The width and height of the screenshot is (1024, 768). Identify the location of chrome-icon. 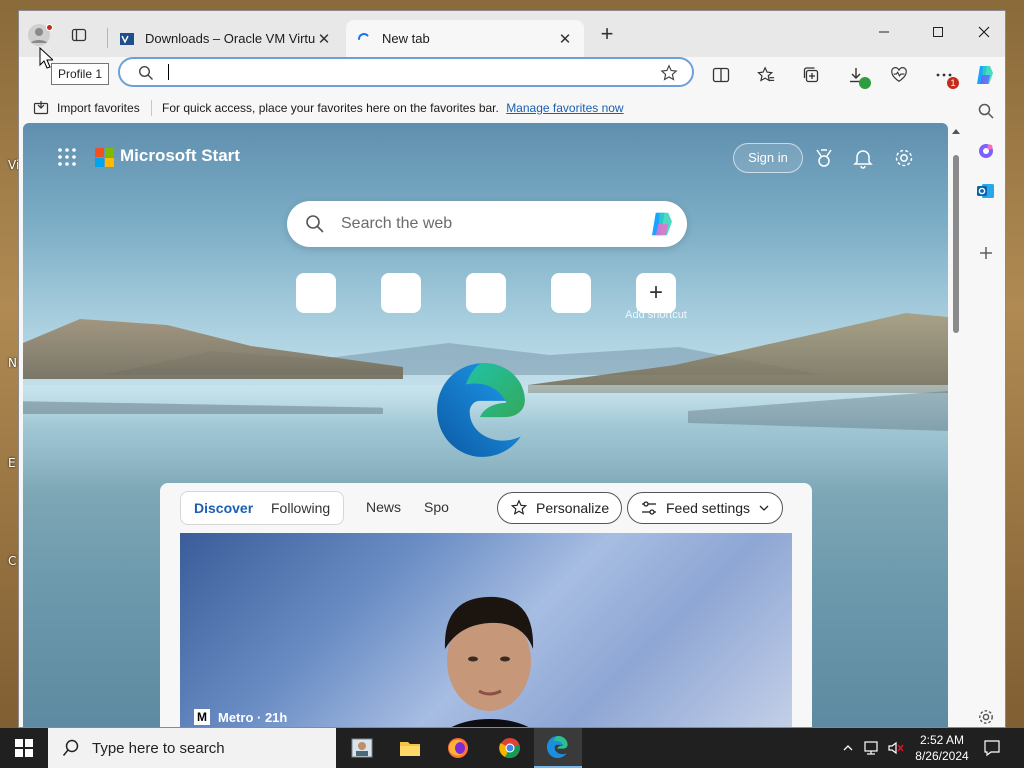
(509, 748).